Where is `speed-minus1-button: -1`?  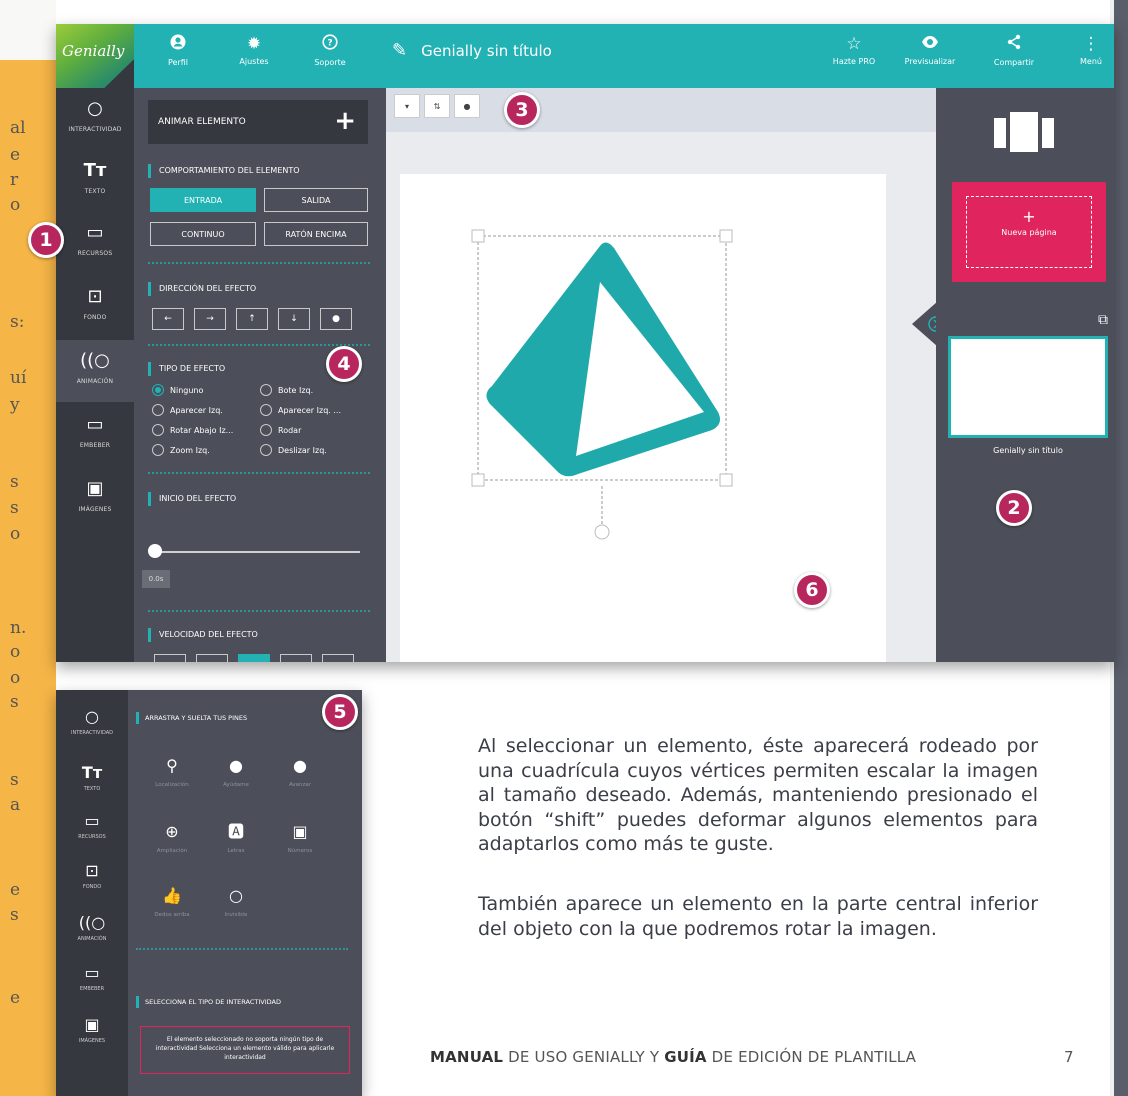
speed-minus1-button: -1 is located at coordinates (212, 658).